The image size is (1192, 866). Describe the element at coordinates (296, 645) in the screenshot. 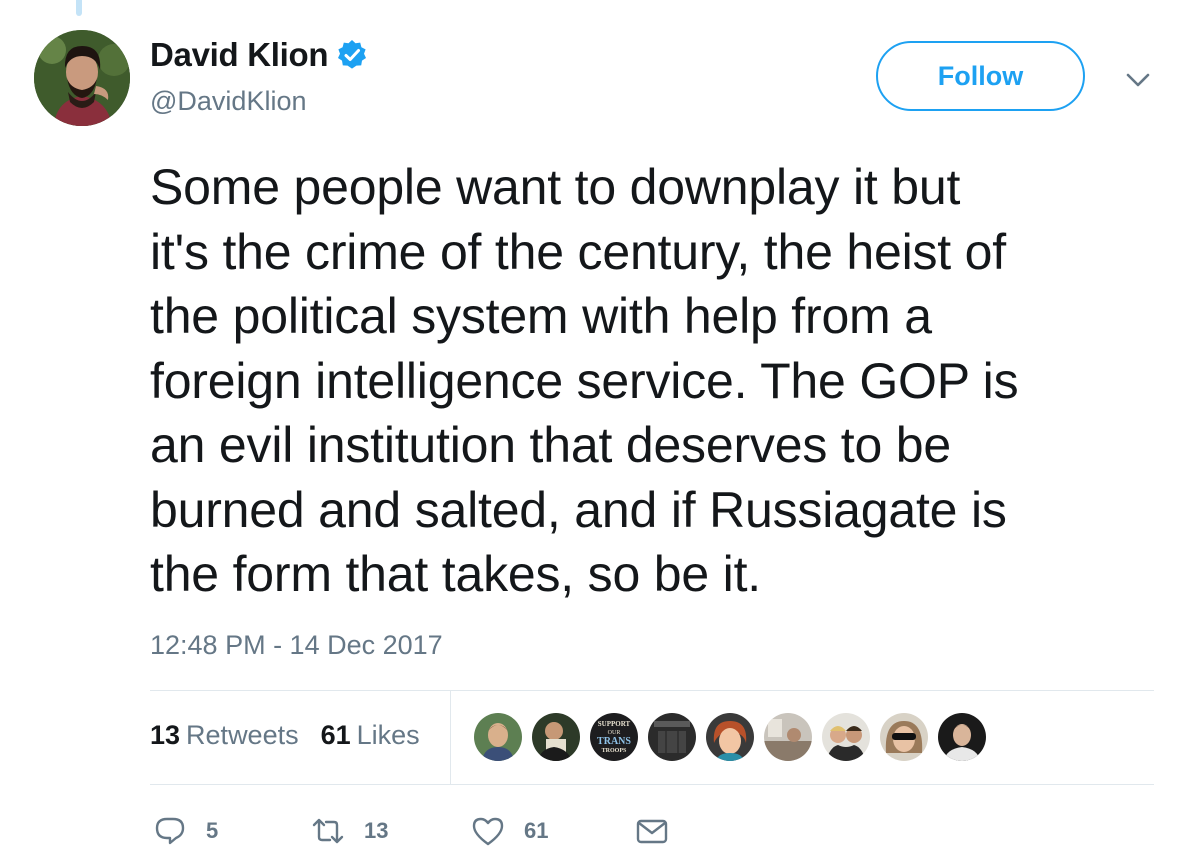

I see `tweet-timestamp: 12:48 PM - 14 Dec 2017` at that location.